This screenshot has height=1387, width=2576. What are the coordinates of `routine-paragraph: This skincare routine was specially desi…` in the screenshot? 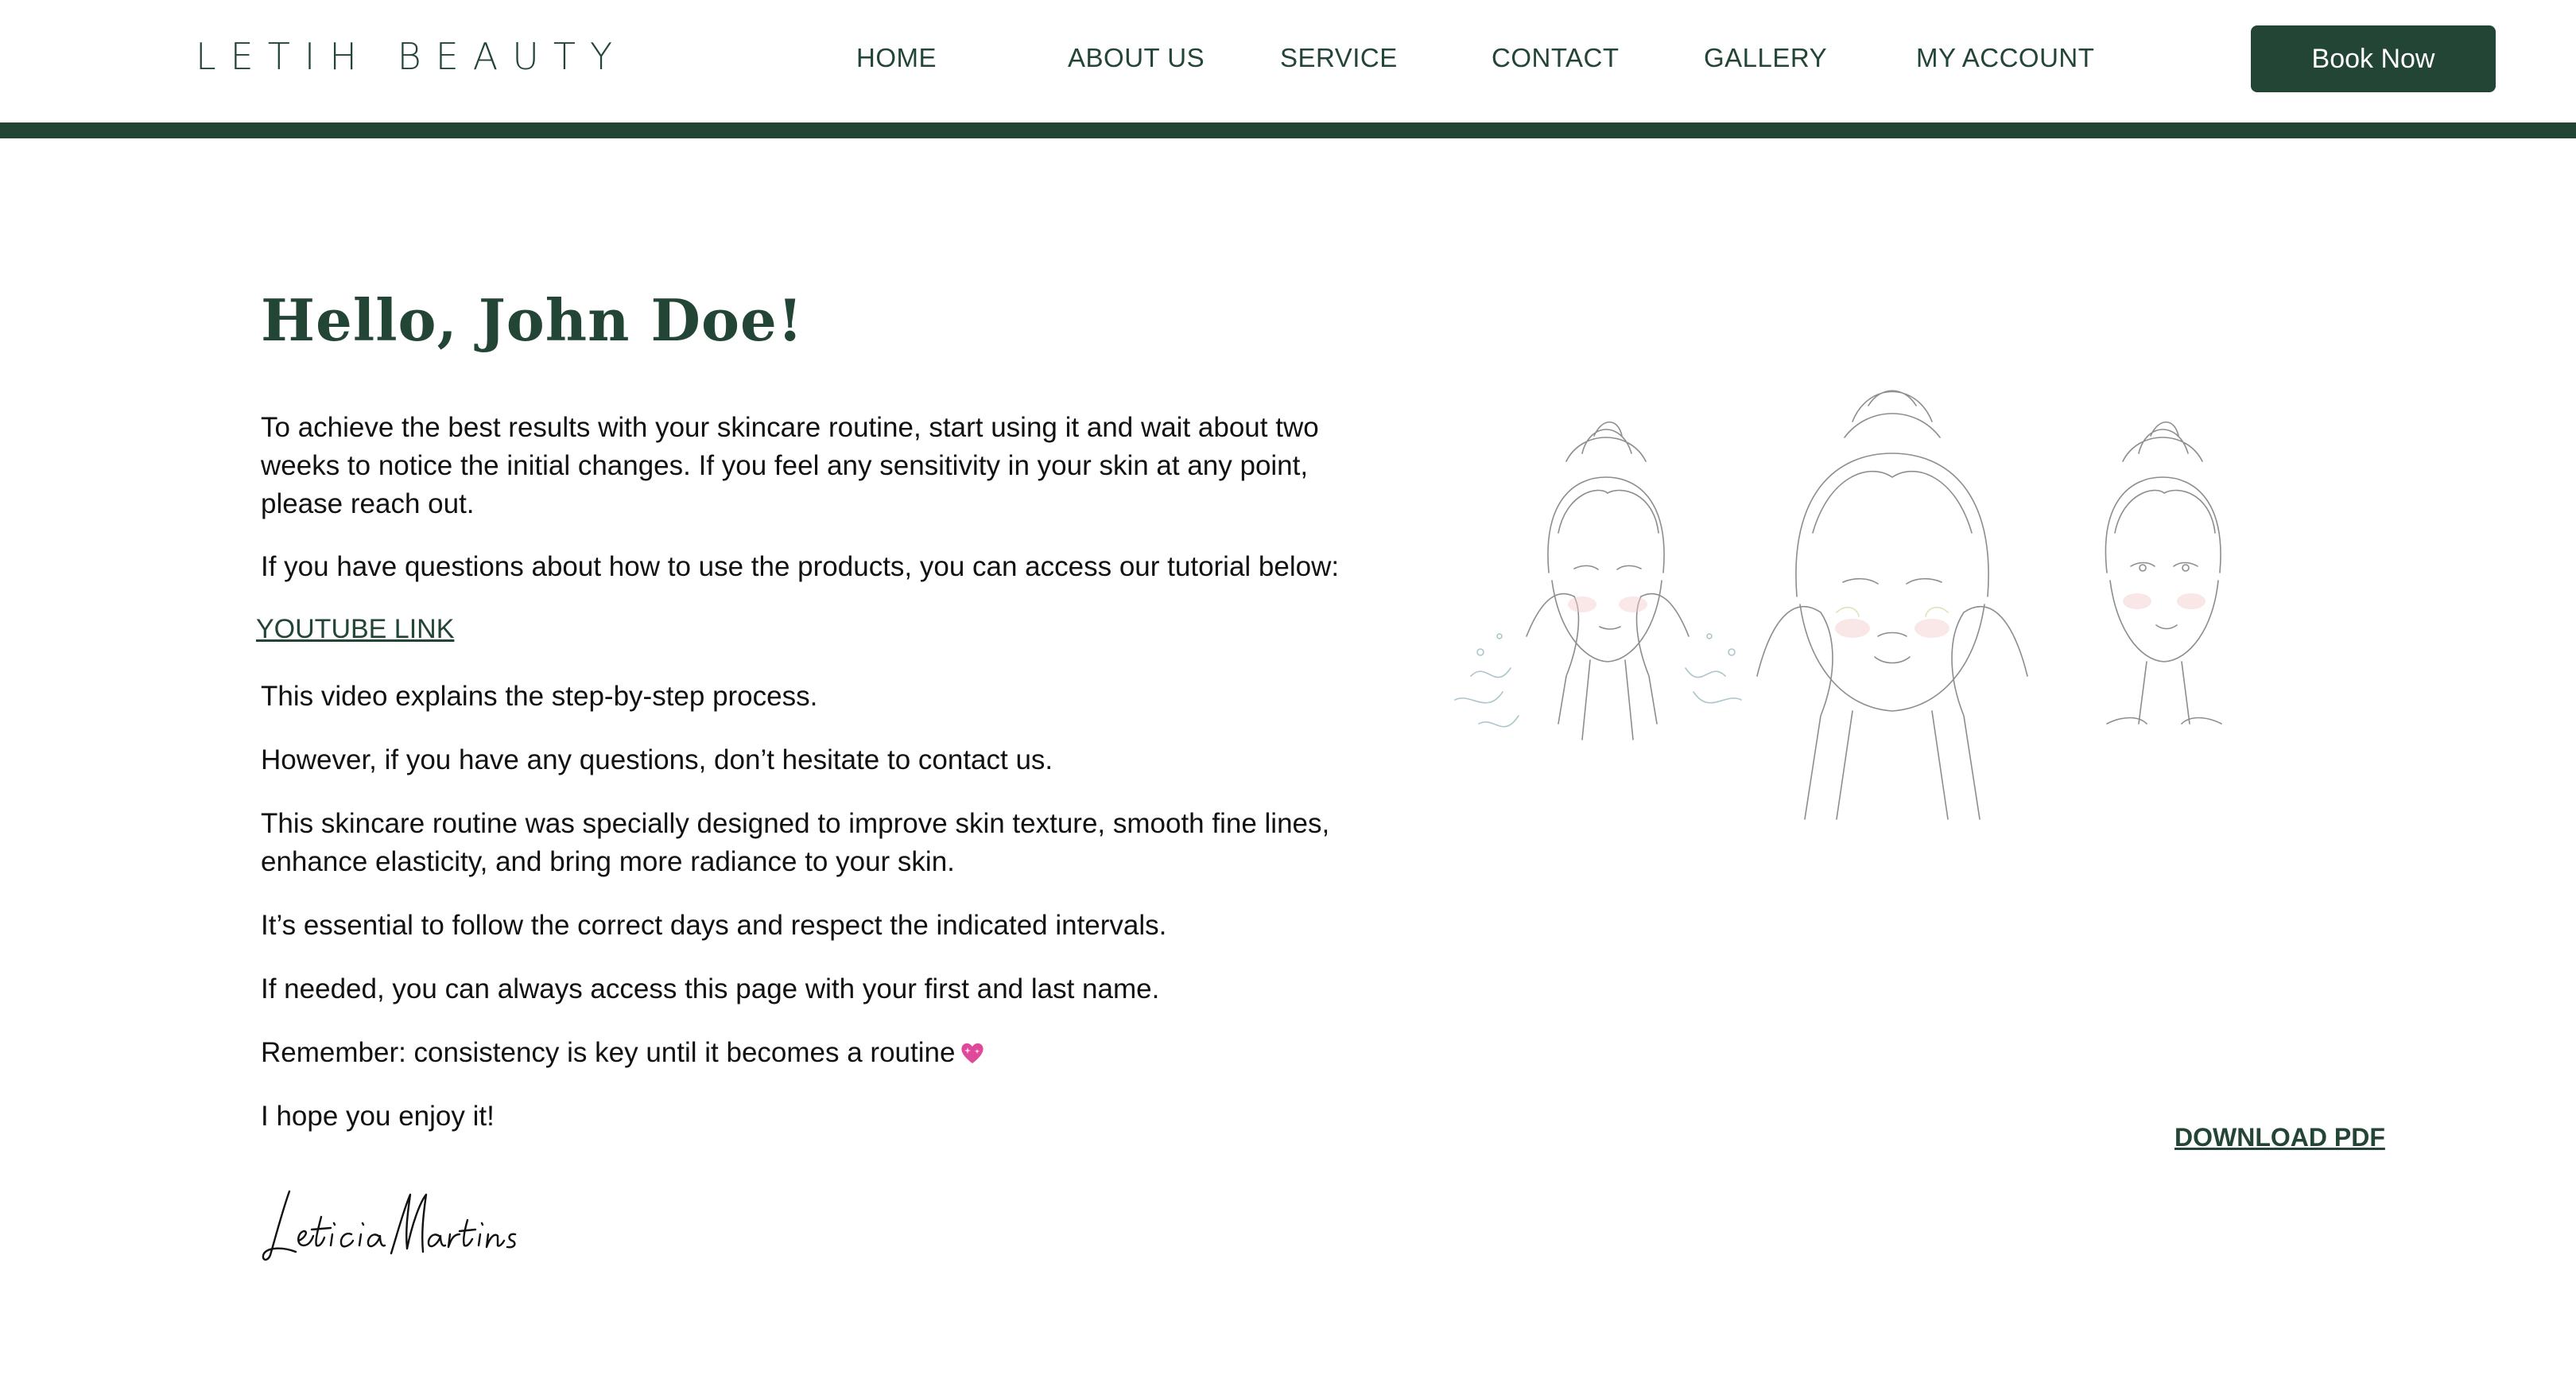 It's located at (795, 842).